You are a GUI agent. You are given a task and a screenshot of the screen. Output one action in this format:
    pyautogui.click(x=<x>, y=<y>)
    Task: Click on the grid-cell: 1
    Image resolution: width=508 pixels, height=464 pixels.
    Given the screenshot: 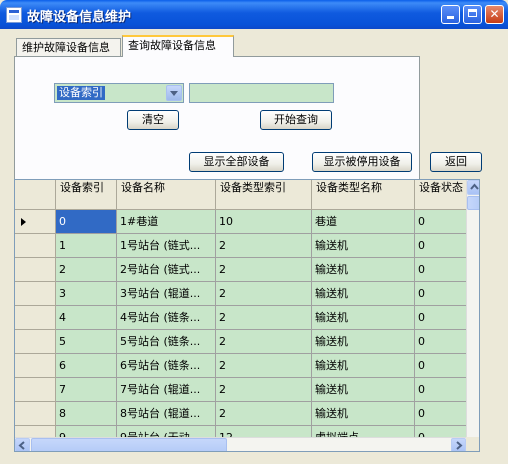 What is the action you would take?
    pyautogui.click(x=86, y=246)
    